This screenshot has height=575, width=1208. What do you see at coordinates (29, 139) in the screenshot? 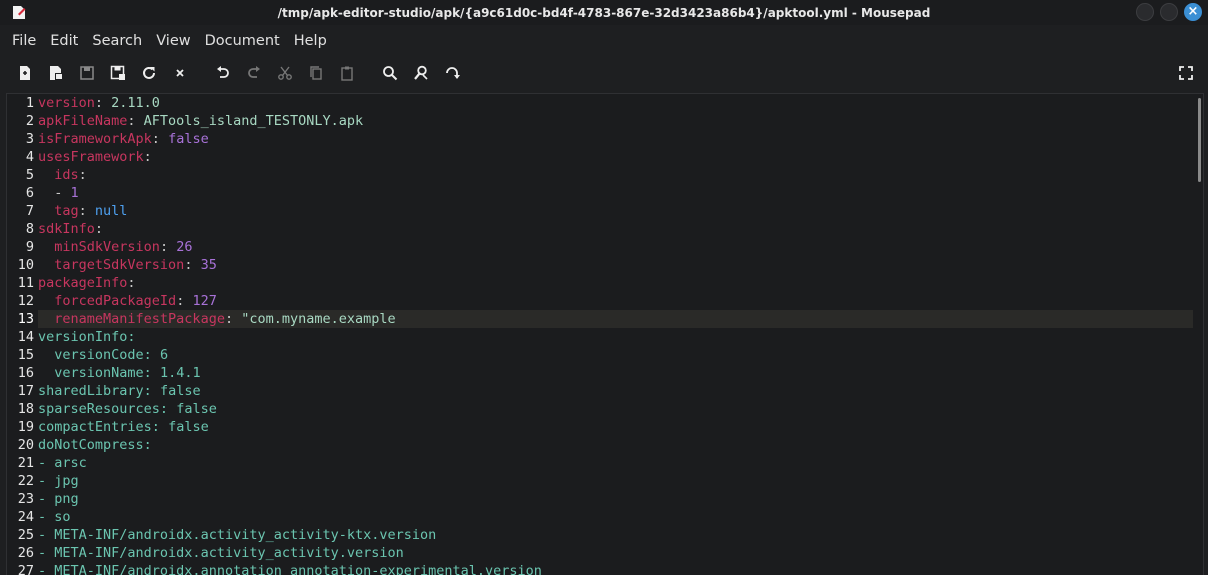
I see `line-number: 3` at bounding box center [29, 139].